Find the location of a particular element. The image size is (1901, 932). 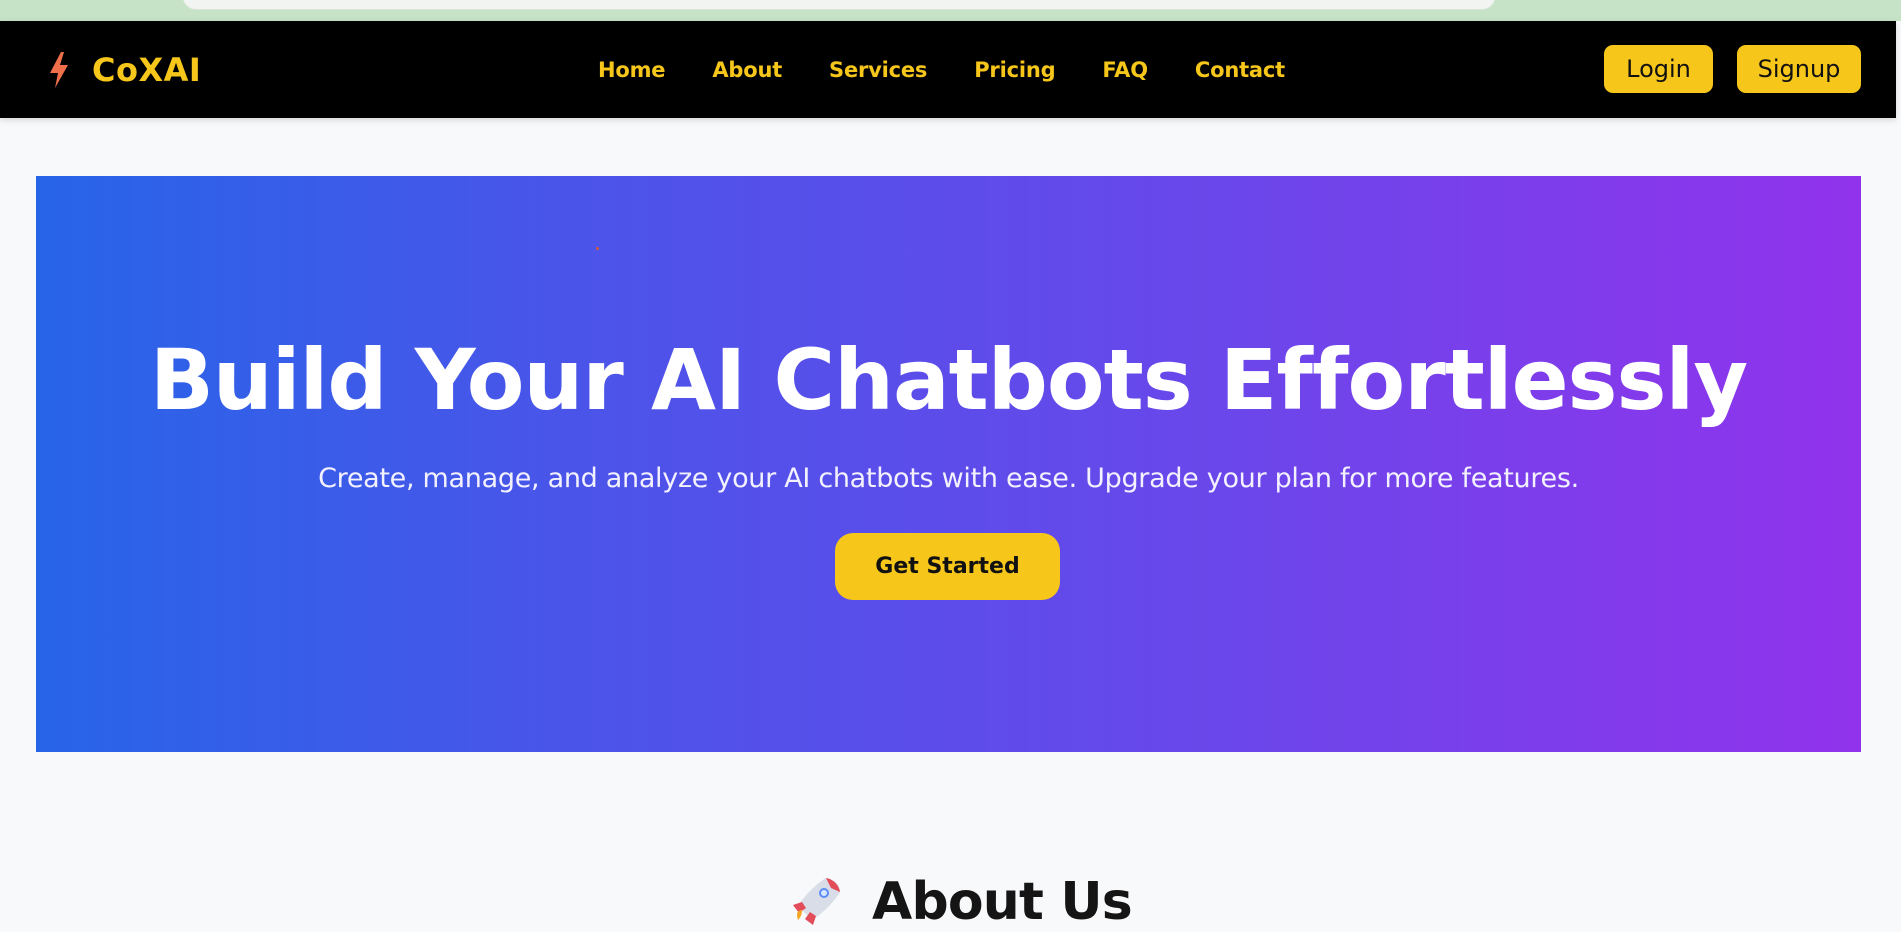

nav-link-faq: FAQ is located at coordinates (1125, 70).